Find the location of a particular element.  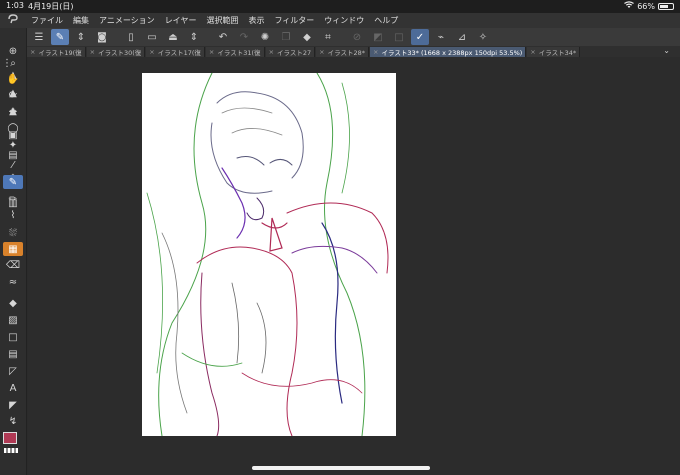

tab-label: イラスト30(復 is located at coordinates (120, 52).